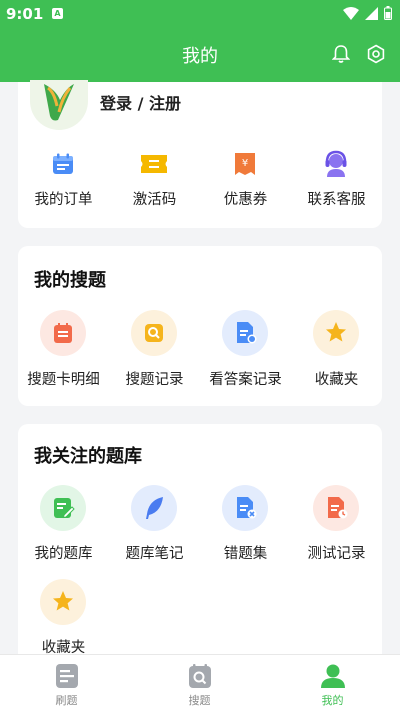  What do you see at coordinates (63, 186) in the screenshot?
I see `quick-action-orders: 我的订单` at bounding box center [63, 186].